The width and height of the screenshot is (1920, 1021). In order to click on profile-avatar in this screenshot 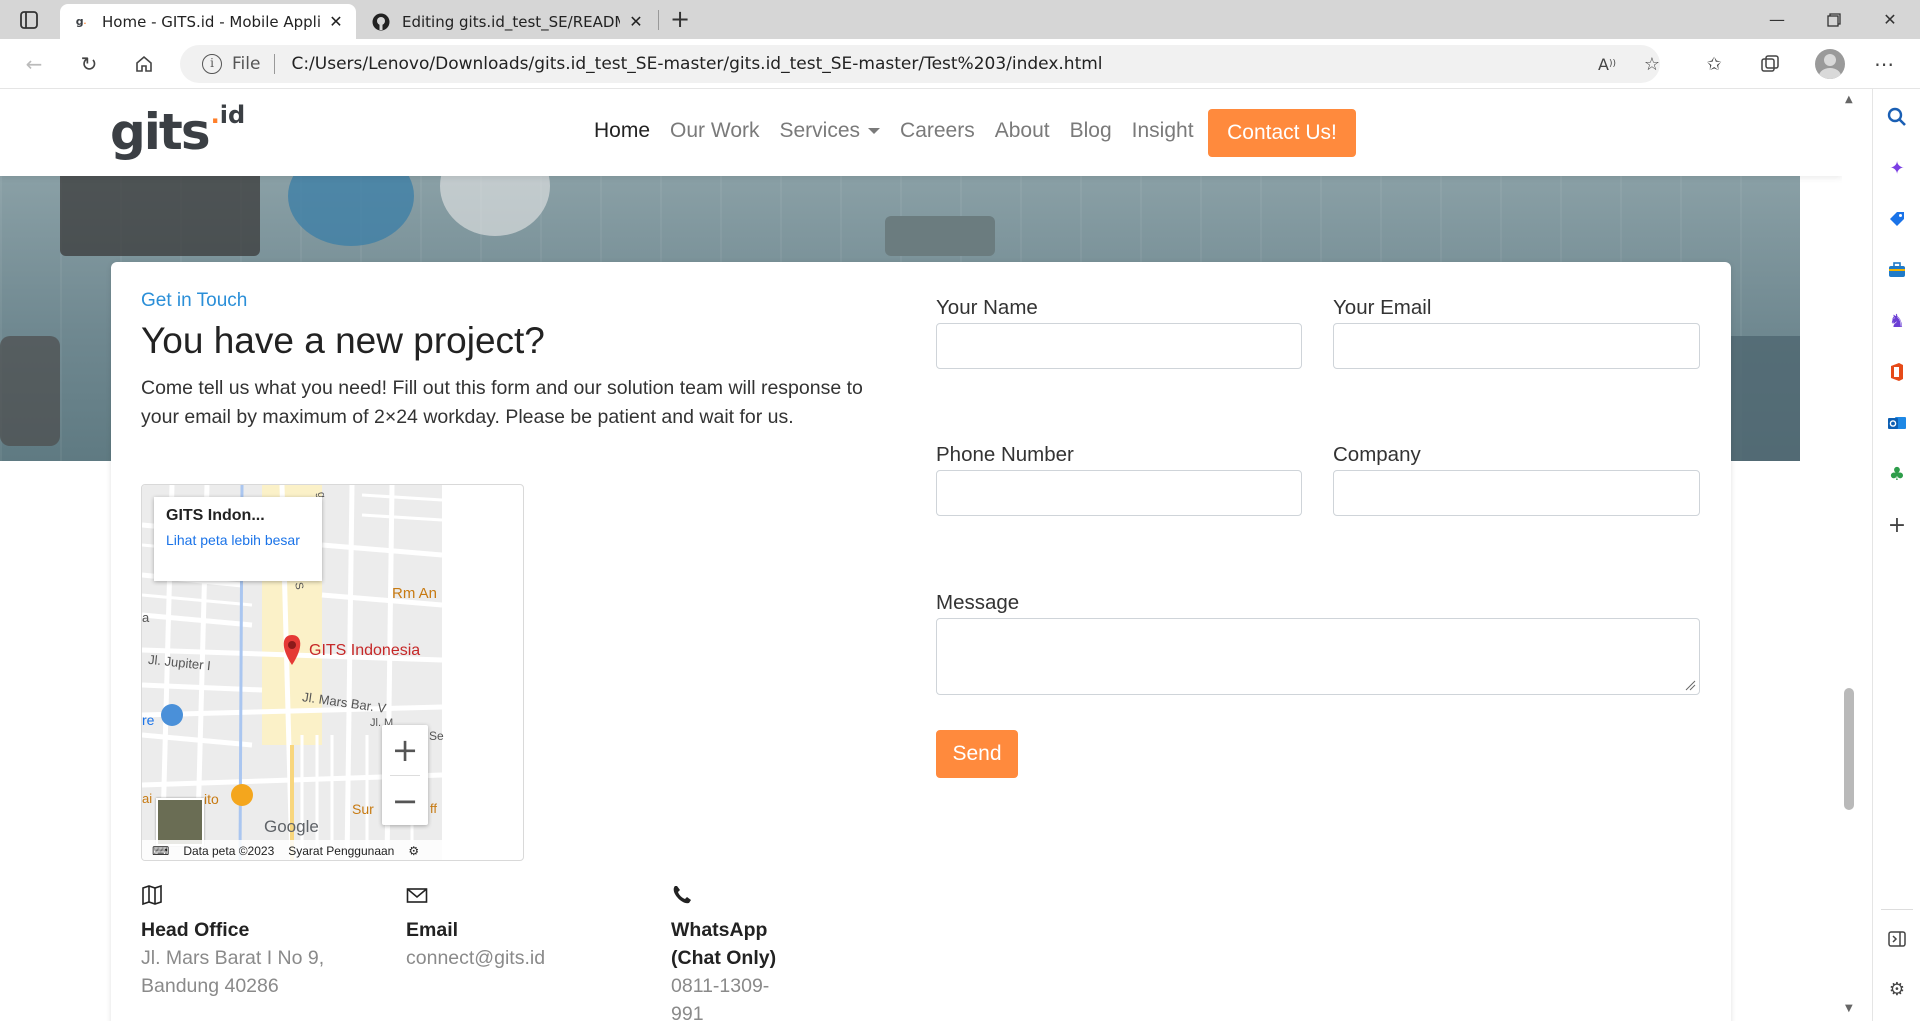, I will do `click(1830, 64)`.